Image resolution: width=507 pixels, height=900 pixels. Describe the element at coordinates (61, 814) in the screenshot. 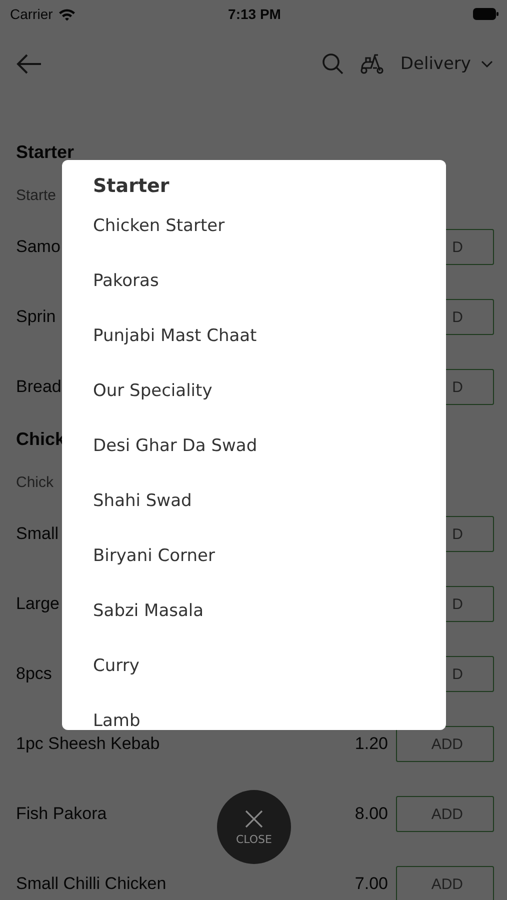

I see `item-name: Fish Pakora` at that location.